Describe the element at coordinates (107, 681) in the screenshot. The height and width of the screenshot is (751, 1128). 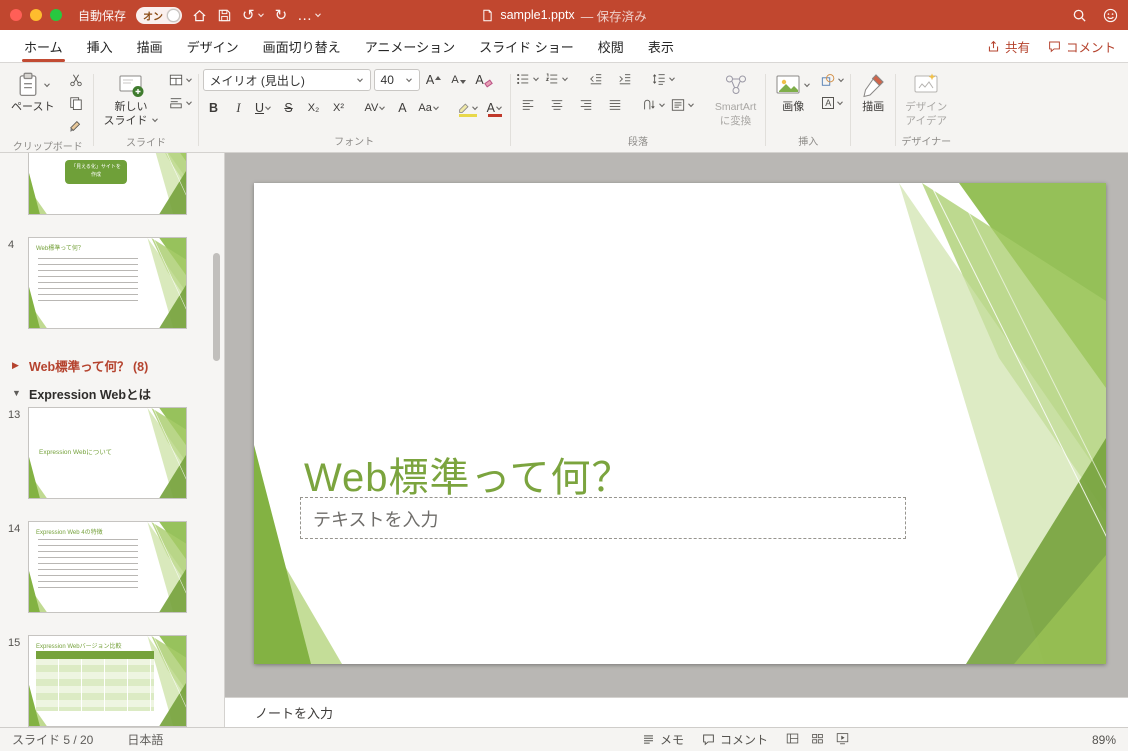
I see `slide-thumbnail: Expression Webバージョン比較` at that location.